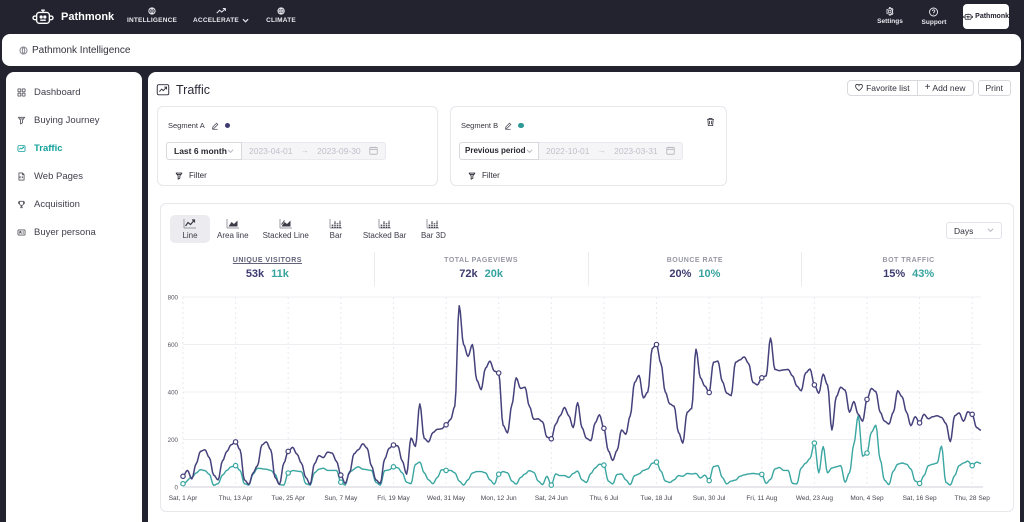  I want to click on svg-text: Mon, 12 Jun, so click(499, 498).